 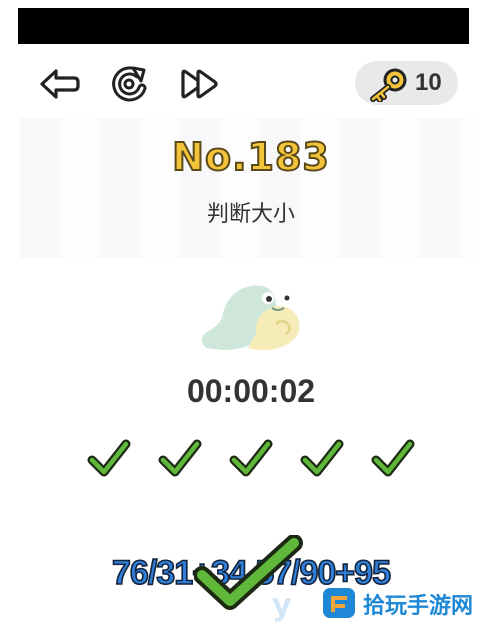 I want to click on watermark-logo-icon, so click(x=339, y=603).